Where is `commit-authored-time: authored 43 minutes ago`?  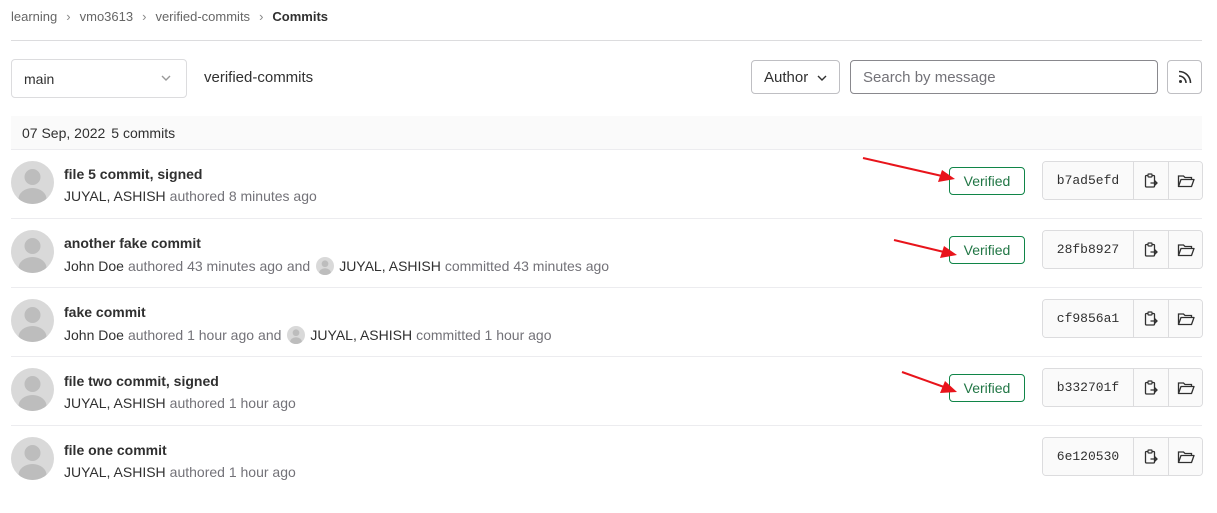
commit-authored-time: authored 43 minutes ago is located at coordinates (205, 266).